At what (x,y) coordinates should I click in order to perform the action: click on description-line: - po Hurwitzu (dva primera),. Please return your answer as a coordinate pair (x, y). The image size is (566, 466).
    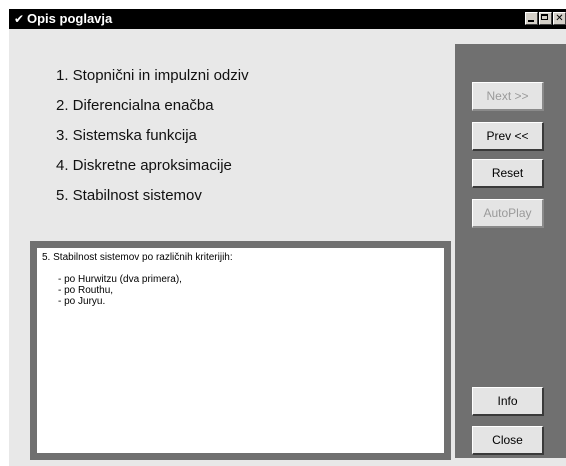
    Looking at the image, I should click on (120, 279).